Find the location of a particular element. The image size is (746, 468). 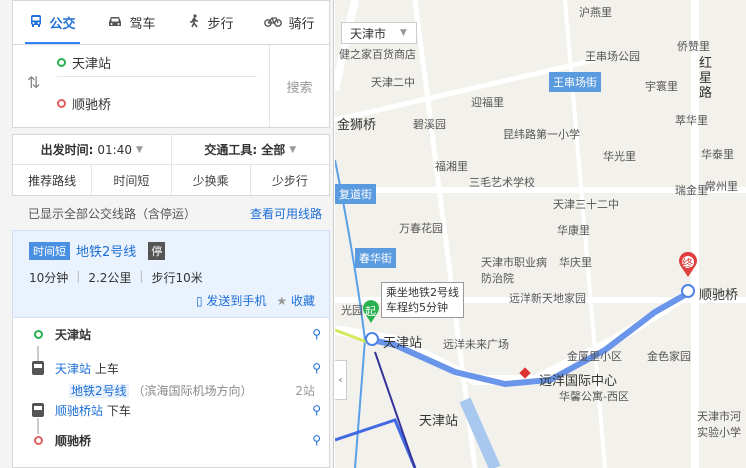

start-dot-icon is located at coordinates (61, 62).